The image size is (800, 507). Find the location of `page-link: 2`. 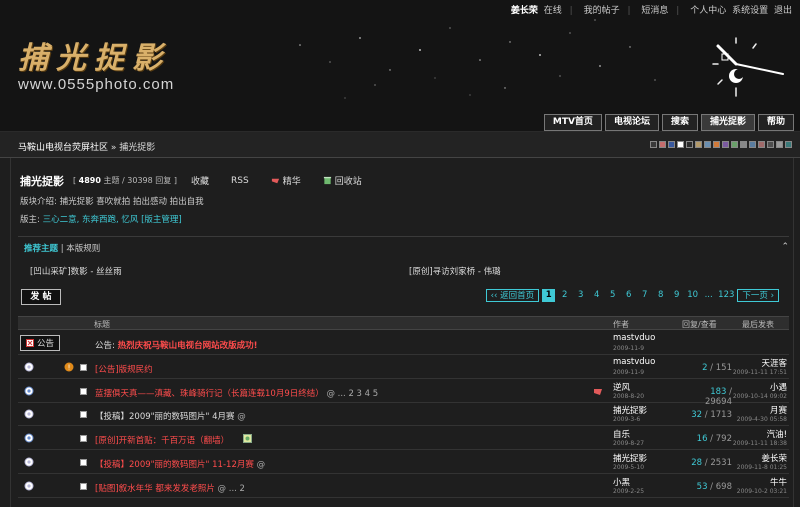

page-link: 2 is located at coordinates (564, 295).